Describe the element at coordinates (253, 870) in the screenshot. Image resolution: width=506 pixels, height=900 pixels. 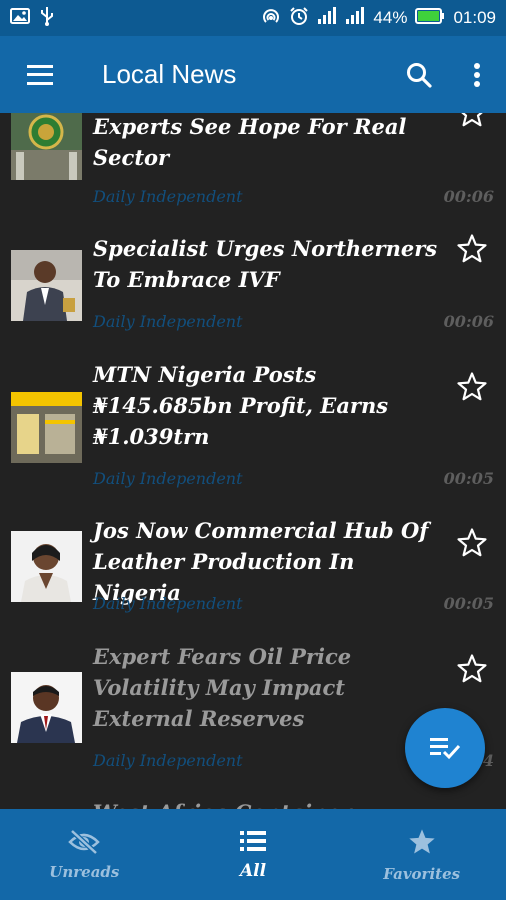
I see `nav-label: All` at that location.